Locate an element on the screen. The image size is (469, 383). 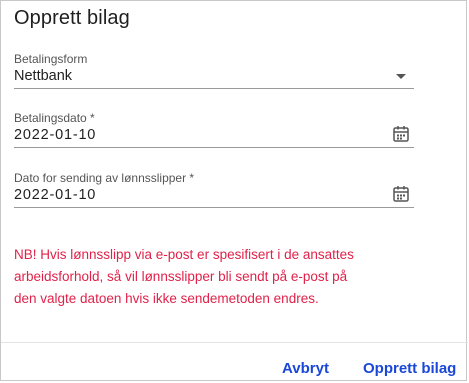
footer-divider is located at coordinates (234, 342).